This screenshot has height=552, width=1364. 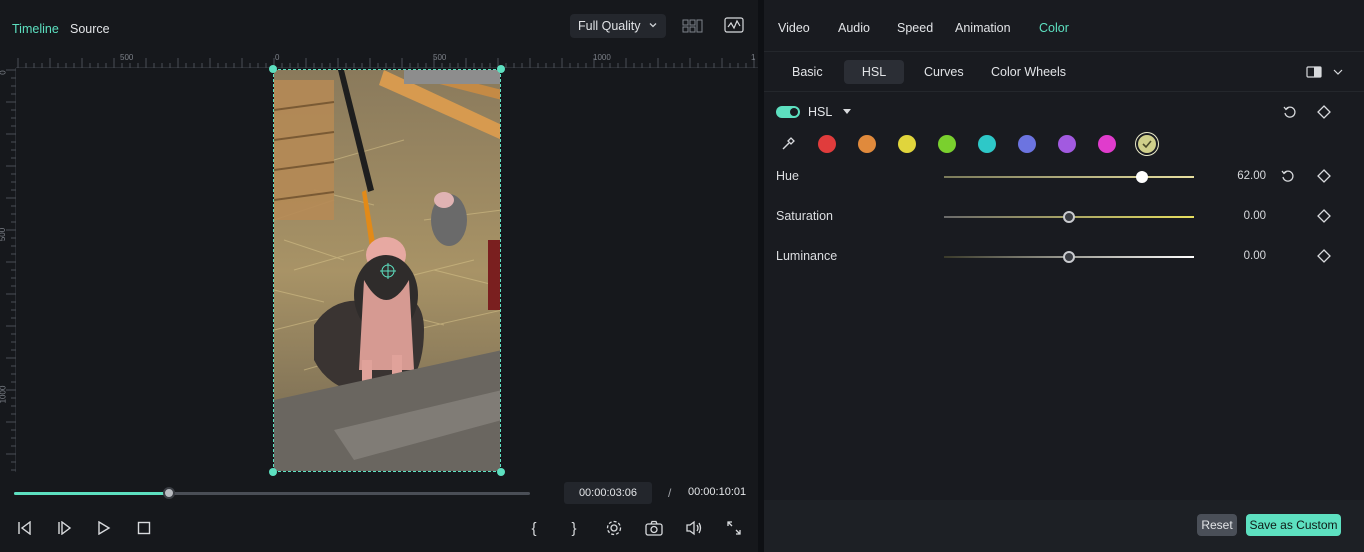 What do you see at coordinates (820, 112) in the screenshot?
I see `hsl-section-label: HSL` at bounding box center [820, 112].